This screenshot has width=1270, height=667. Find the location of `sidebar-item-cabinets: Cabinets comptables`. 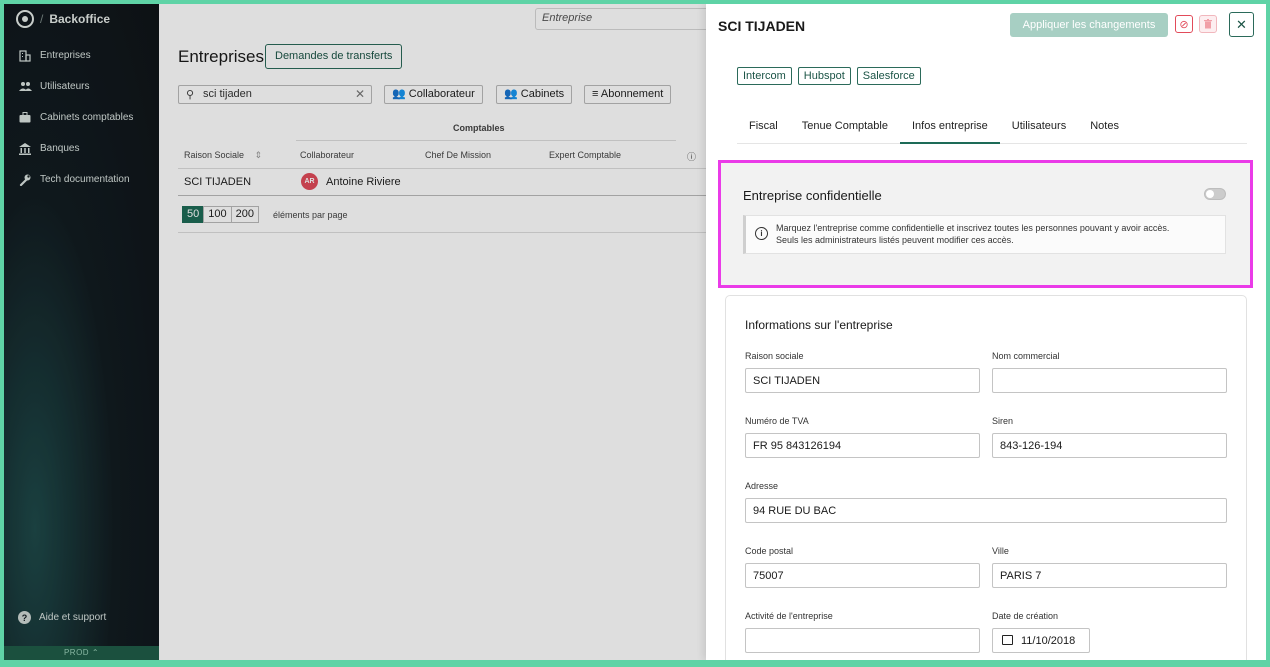

sidebar-item-cabinets: Cabinets comptables is located at coordinates (81, 117).